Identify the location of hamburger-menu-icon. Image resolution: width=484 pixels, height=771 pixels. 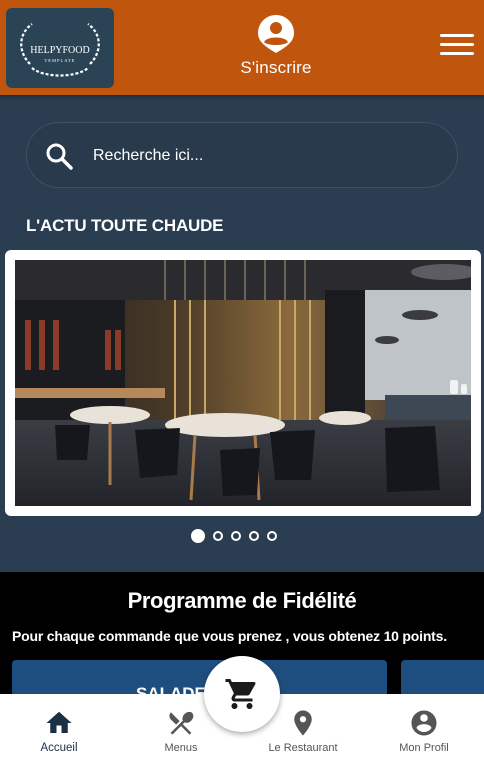
(457, 48).